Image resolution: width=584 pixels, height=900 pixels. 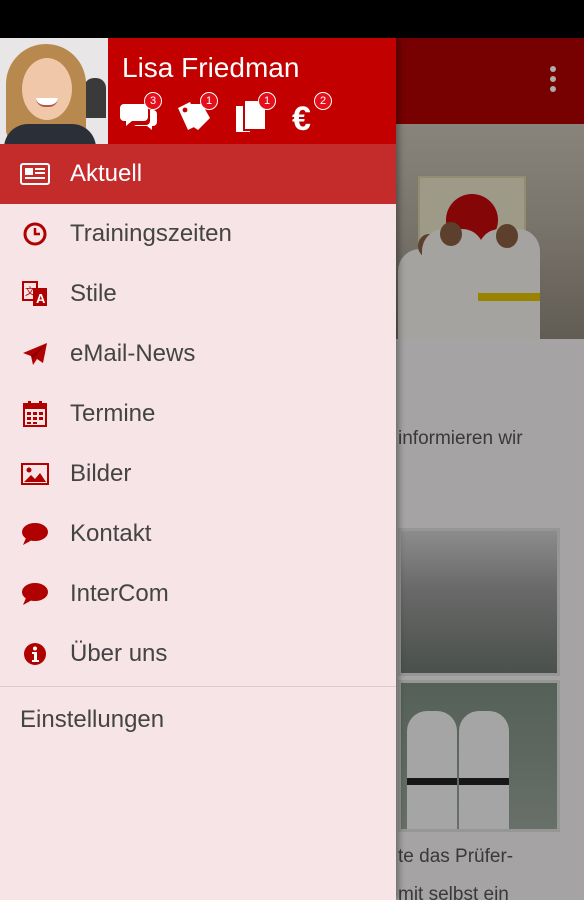 What do you see at coordinates (198, 534) in the screenshot?
I see `menu-item-kontakt: Kontakt` at bounding box center [198, 534].